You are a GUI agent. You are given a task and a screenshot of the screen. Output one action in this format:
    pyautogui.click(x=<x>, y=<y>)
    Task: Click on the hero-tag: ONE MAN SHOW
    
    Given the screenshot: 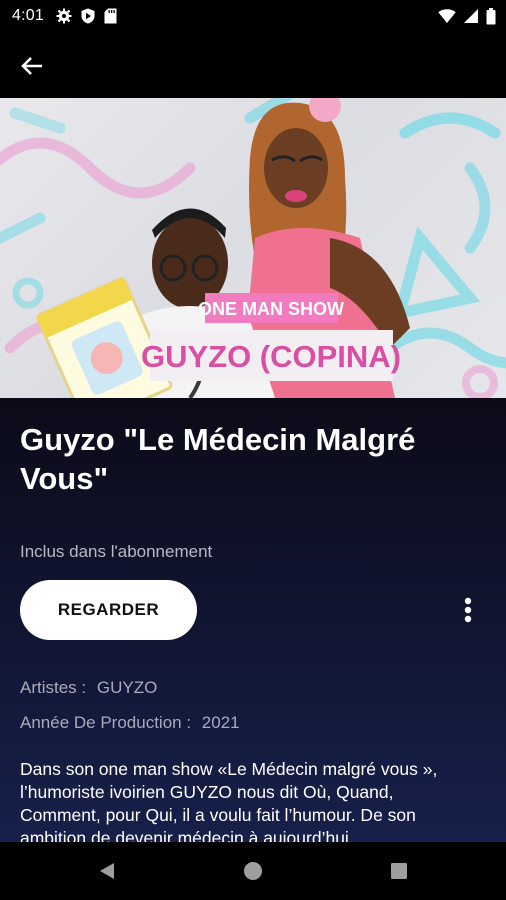 What is the action you would take?
    pyautogui.click(x=271, y=309)
    